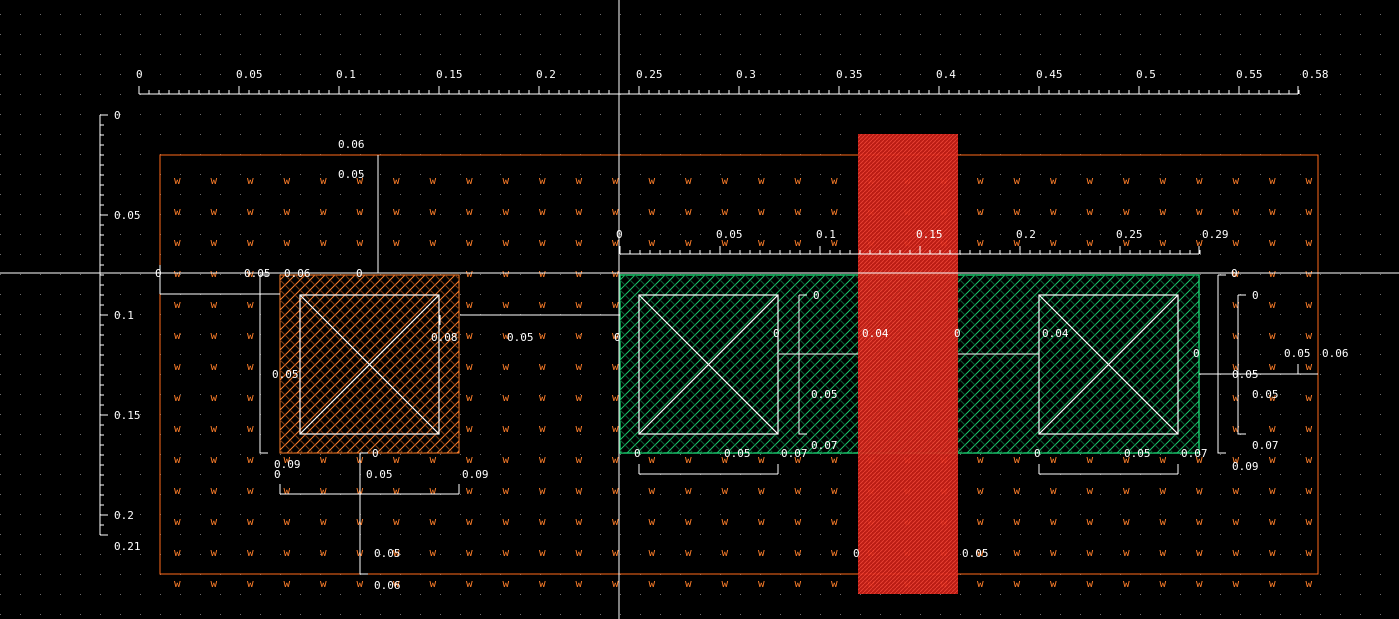 Image resolution: width=1399 pixels, height=619 pixels. What do you see at coordinates (249, 74) in the screenshot?
I see `ruler-label: 0.05` at bounding box center [249, 74].